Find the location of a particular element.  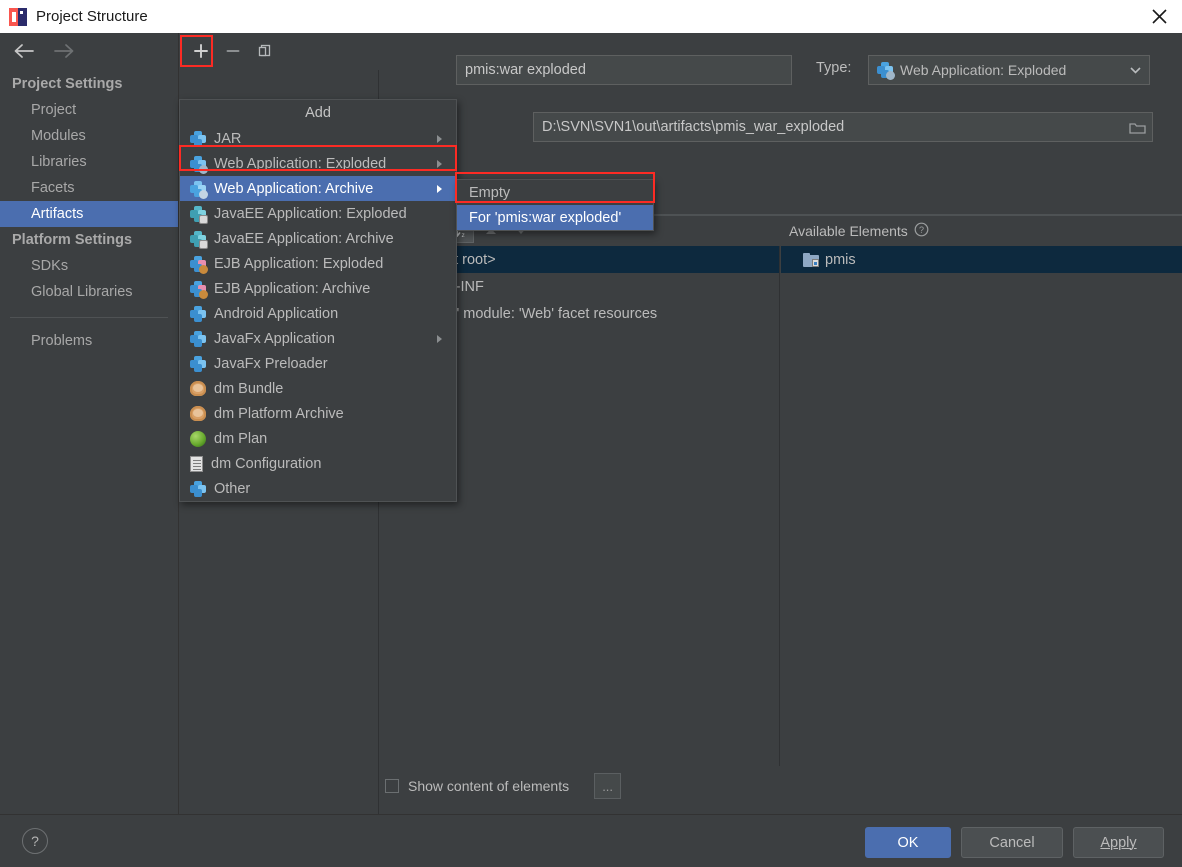

menu-item-dm-configuration: dm Configuration is located at coordinates (318, 463).